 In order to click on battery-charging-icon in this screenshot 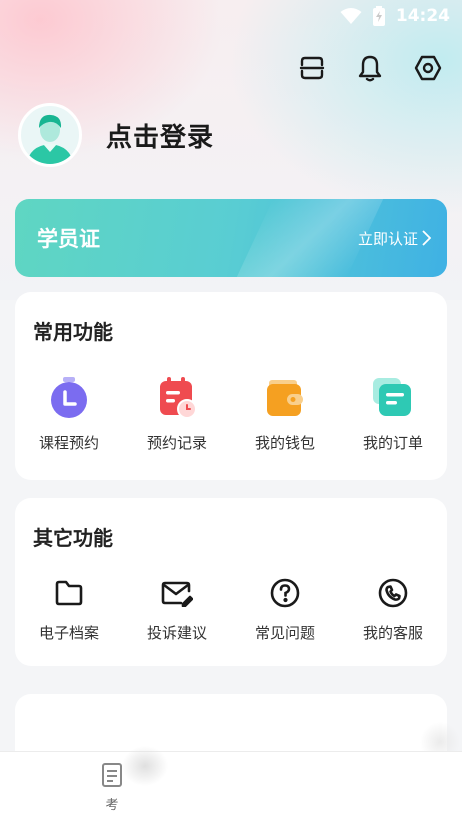, I will do `click(378, 16)`.